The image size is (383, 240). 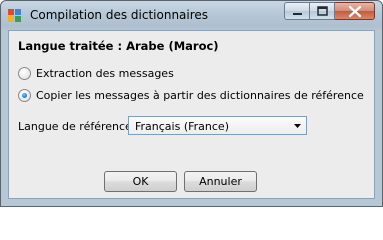 I want to click on language-heading: Langue traitée : Arabe (Maroc), so click(x=118, y=46).